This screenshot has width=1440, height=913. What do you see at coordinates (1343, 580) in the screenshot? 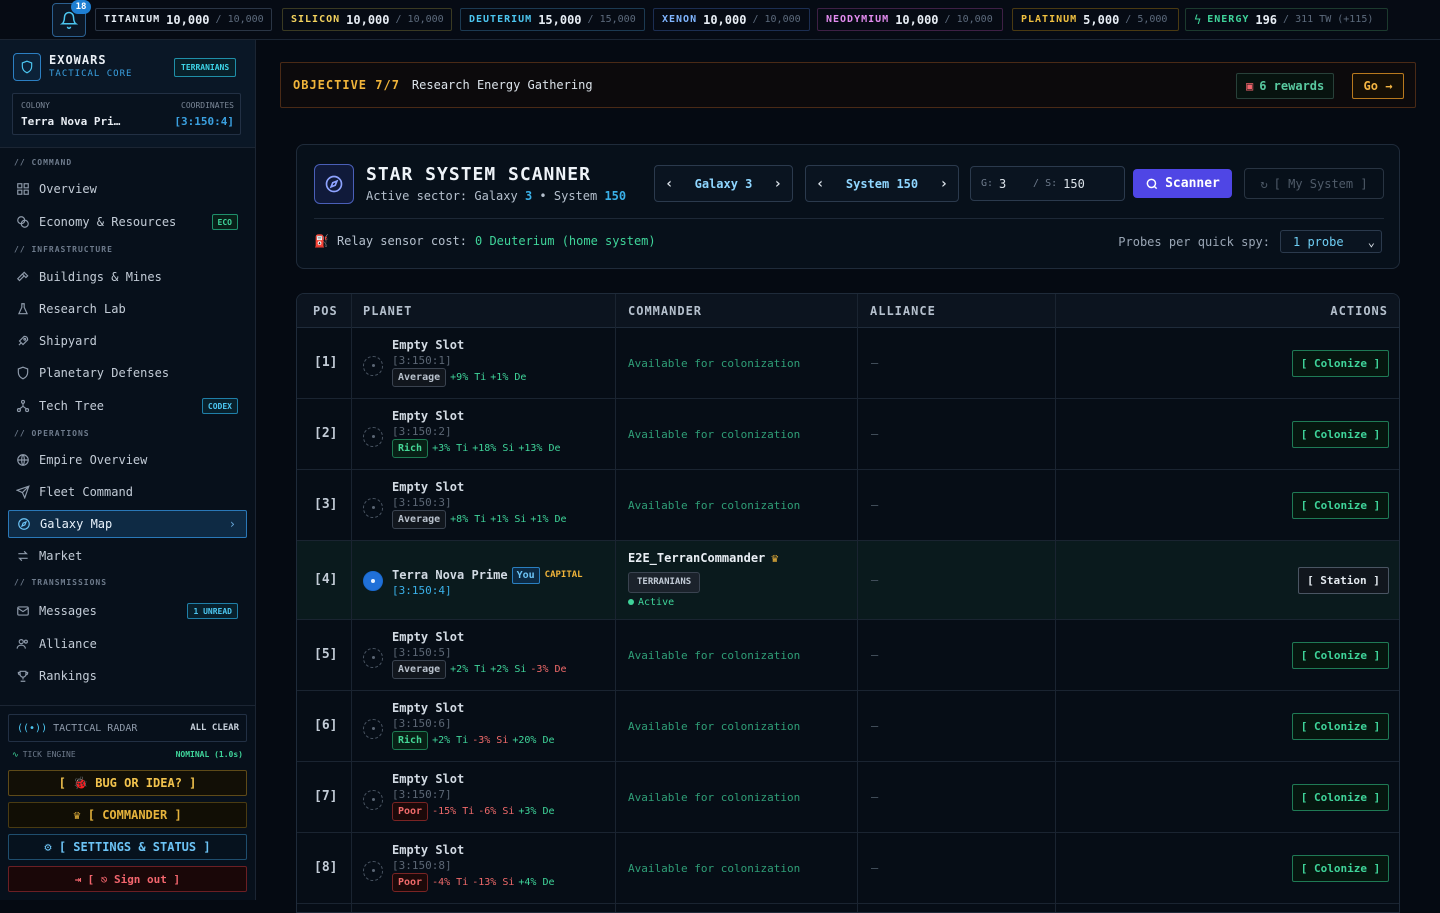
I see `station-button: [ Station ]` at bounding box center [1343, 580].